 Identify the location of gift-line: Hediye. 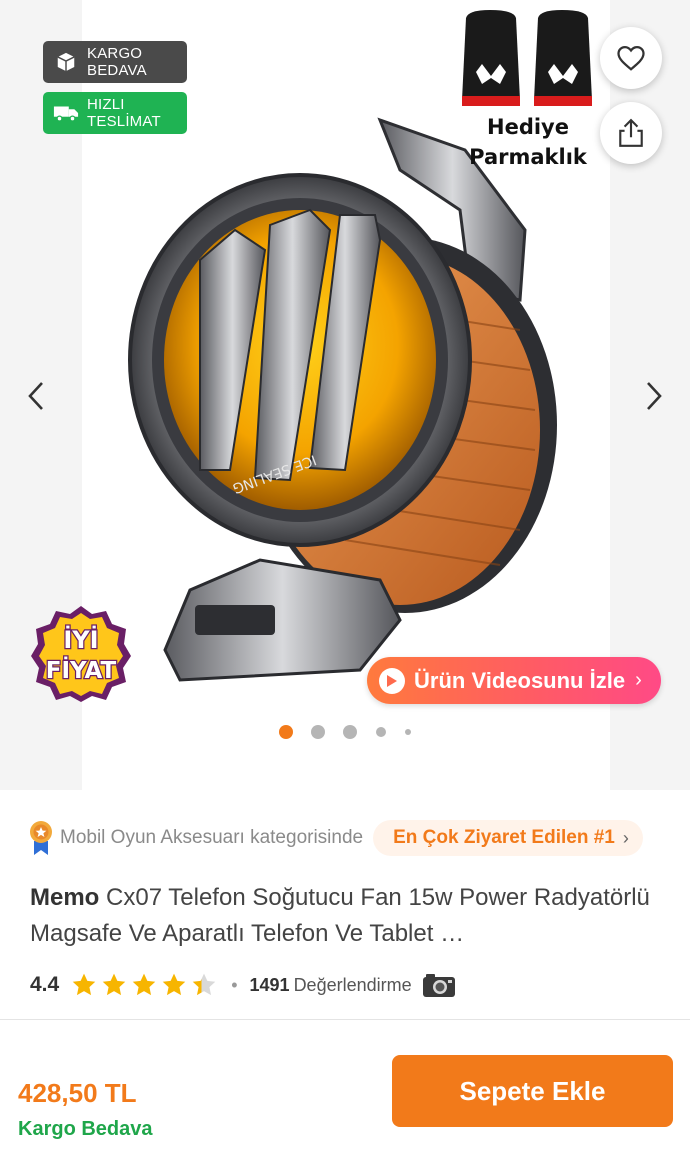
(528, 127).